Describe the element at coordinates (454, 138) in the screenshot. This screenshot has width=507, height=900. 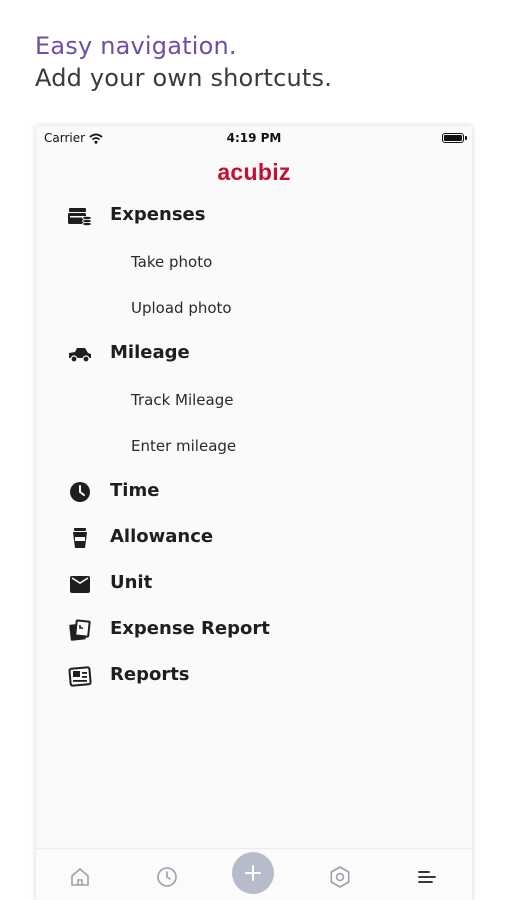
I see `battery-icon` at that location.